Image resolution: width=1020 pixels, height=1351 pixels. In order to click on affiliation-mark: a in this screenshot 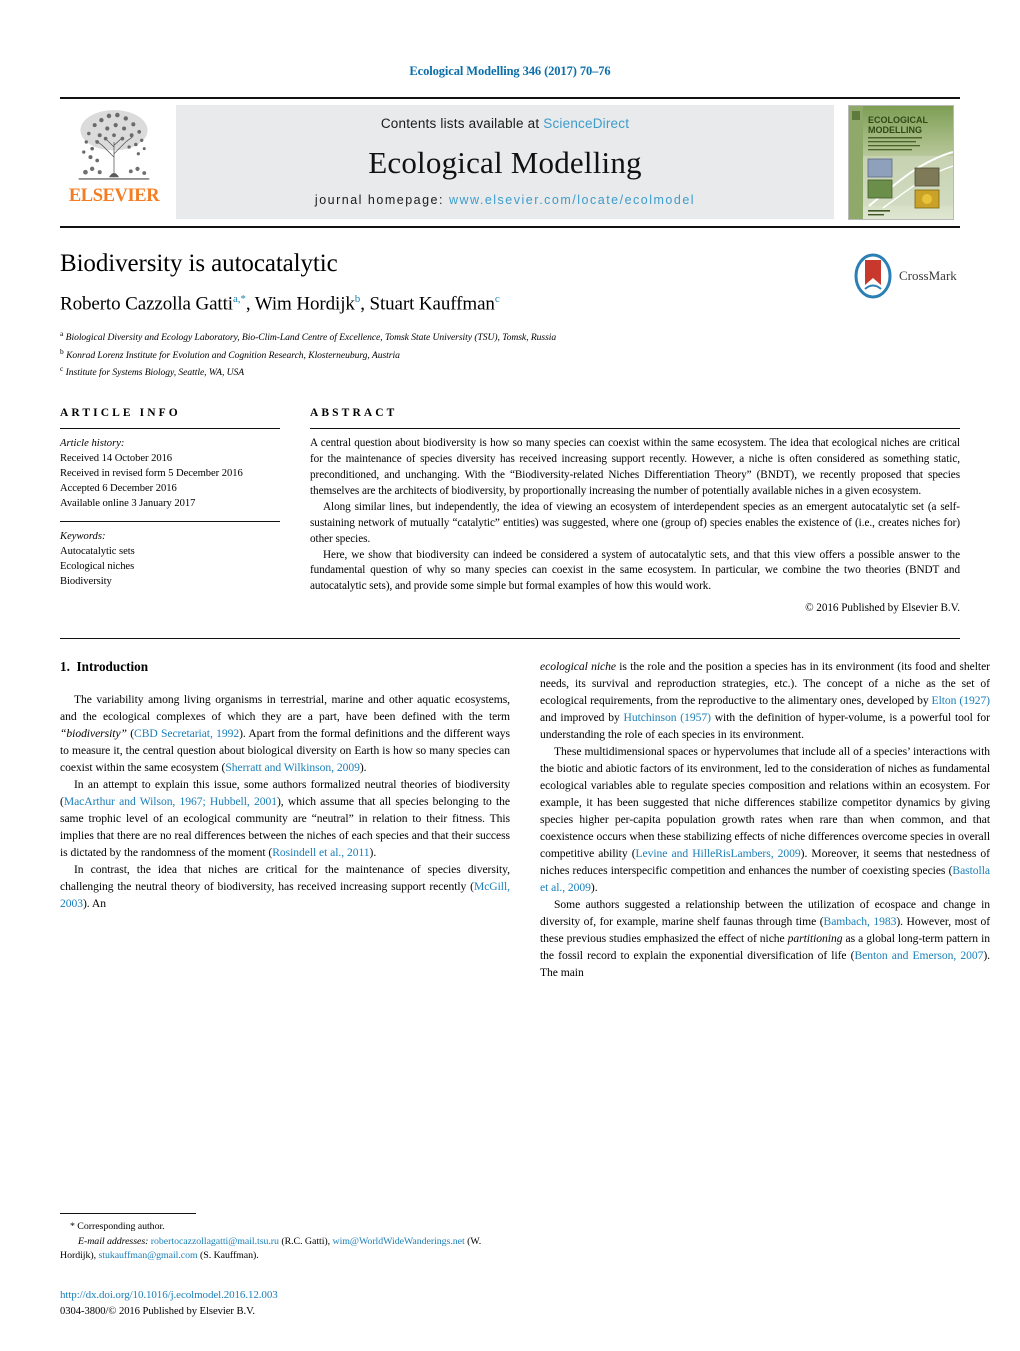, I will do `click(62, 333)`.